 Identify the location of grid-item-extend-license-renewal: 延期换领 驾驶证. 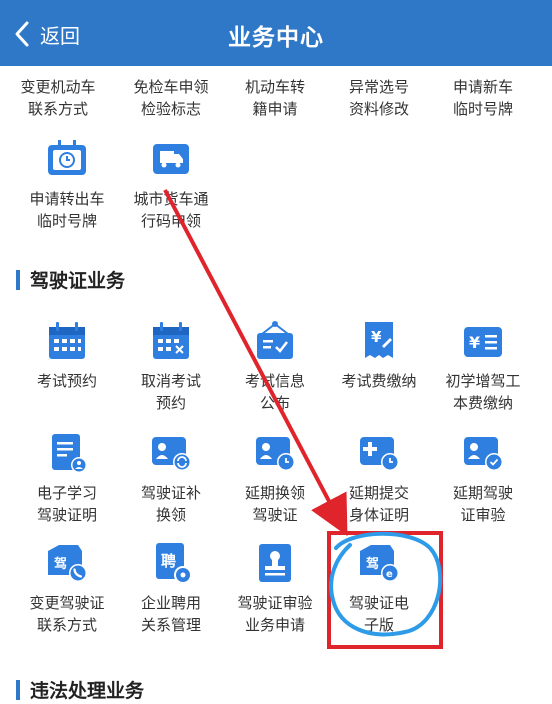
(275, 478).